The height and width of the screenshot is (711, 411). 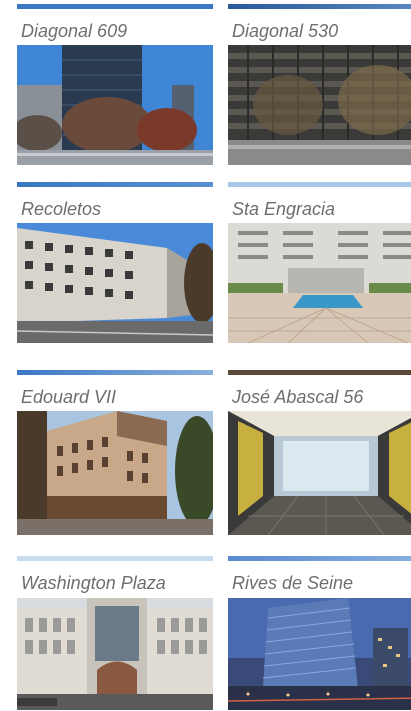 I want to click on office-interior-photo, so click(x=319, y=473).